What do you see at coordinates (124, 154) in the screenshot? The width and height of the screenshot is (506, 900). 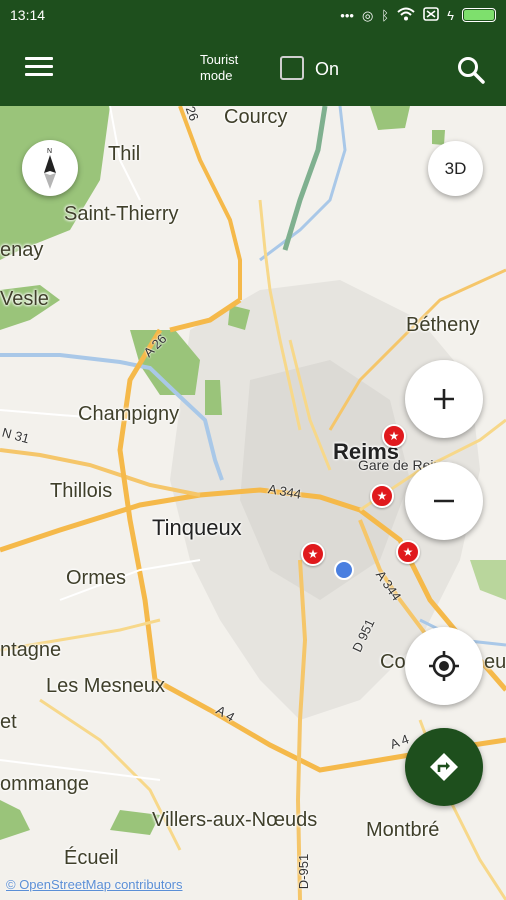 I see `place-thil: Thil` at bounding box center [124, 154].